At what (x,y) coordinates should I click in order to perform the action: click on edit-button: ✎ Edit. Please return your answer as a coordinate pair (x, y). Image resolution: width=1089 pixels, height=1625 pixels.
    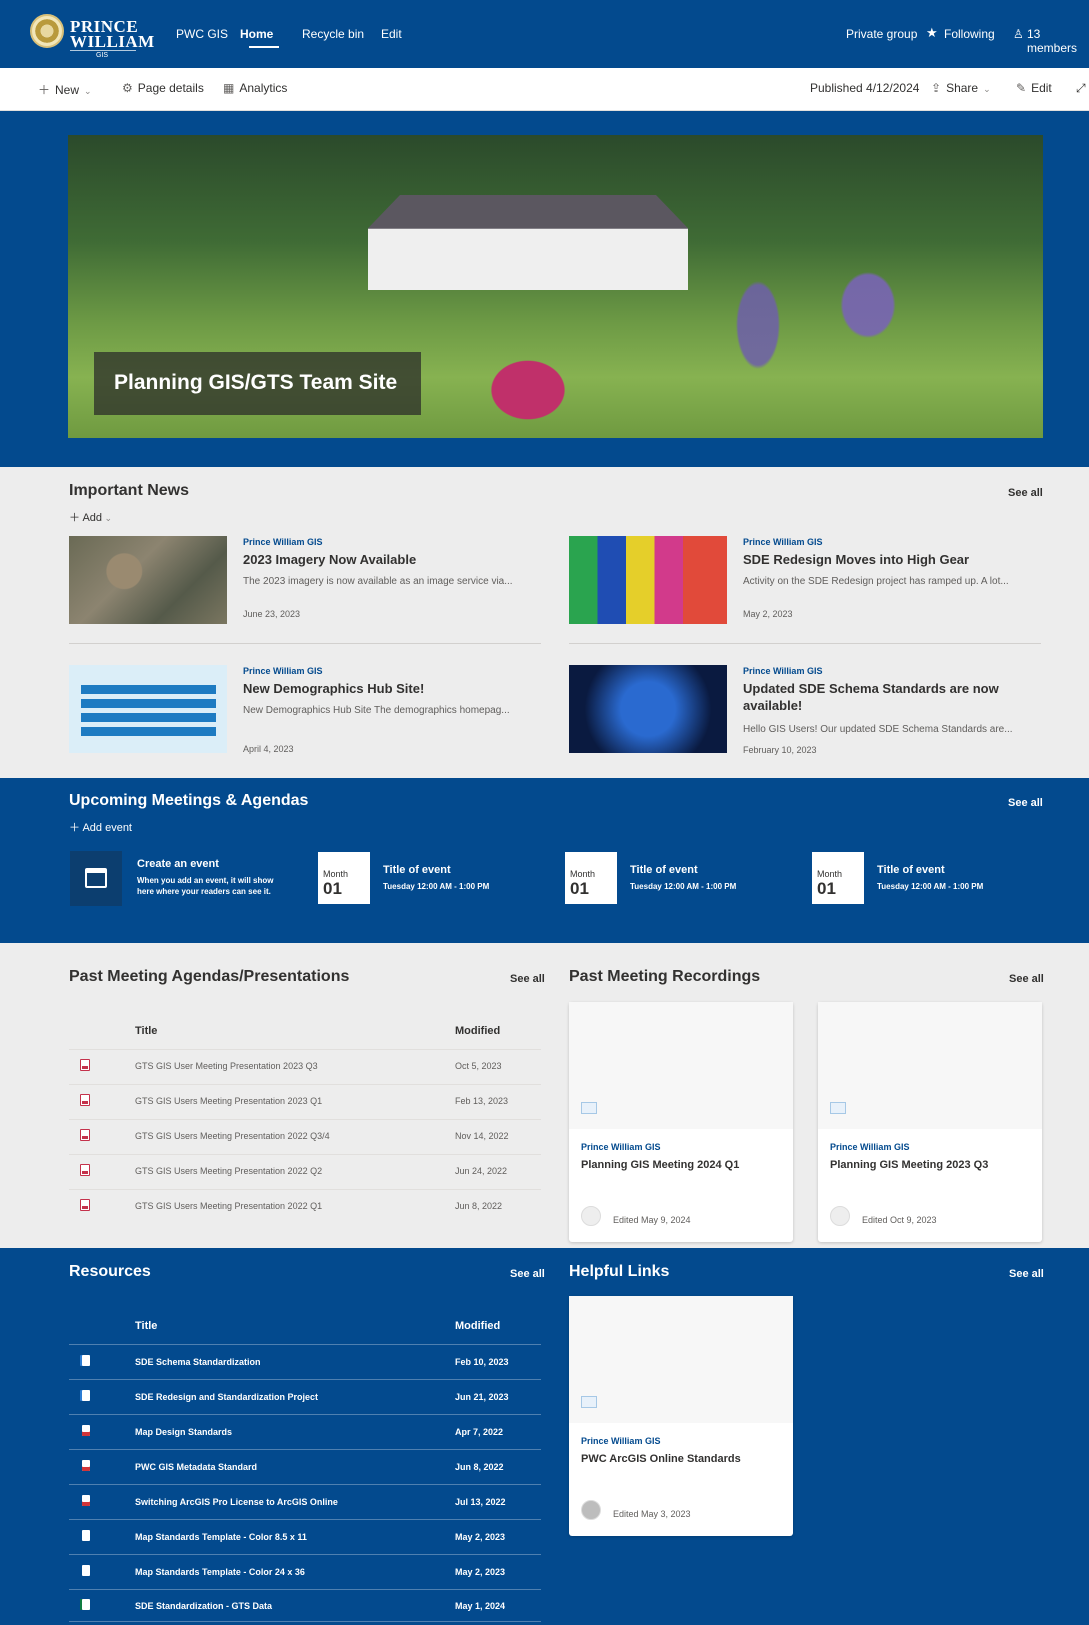
    Looking at the image, I should click on (1034, 88).